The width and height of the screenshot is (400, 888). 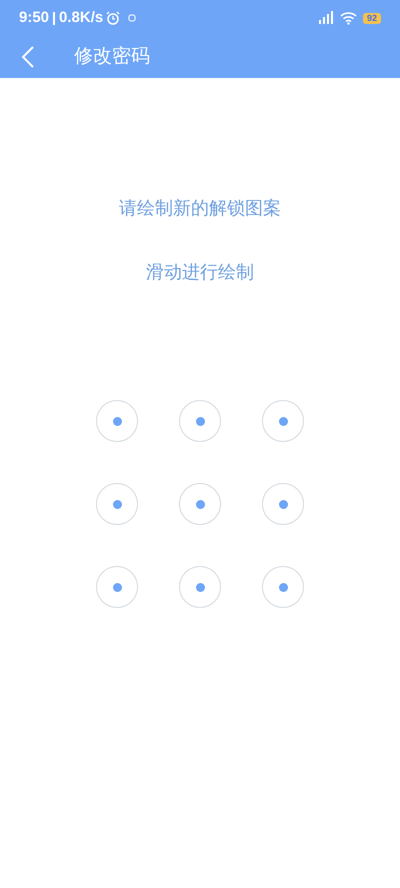 What do you see at coordinates (132, 18) in the screenshot?
I see `notification-icon` at bounding box center [132, 18].